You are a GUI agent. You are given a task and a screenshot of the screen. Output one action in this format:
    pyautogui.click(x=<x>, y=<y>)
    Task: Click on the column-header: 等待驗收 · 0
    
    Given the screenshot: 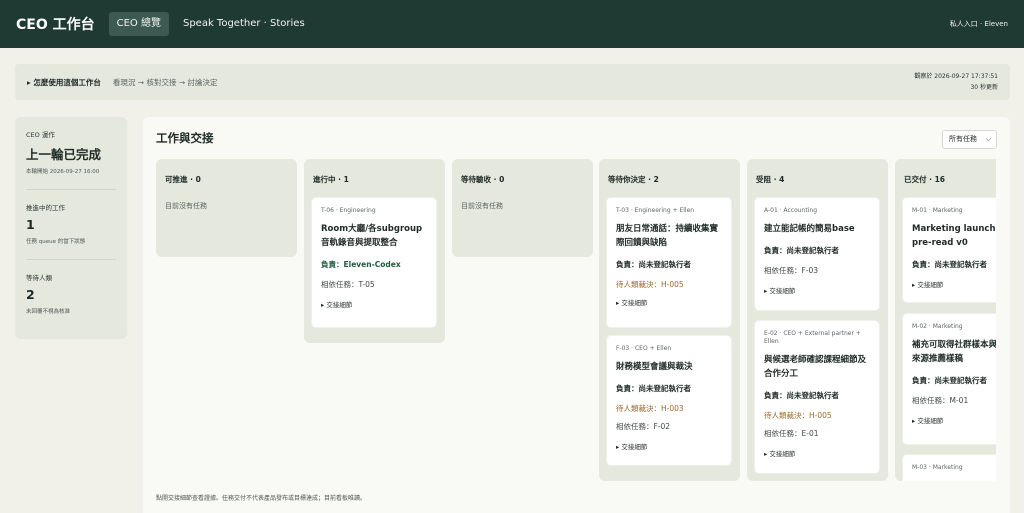 What is the action you would take?
    pyautogui.click(x=483, y=179)
    